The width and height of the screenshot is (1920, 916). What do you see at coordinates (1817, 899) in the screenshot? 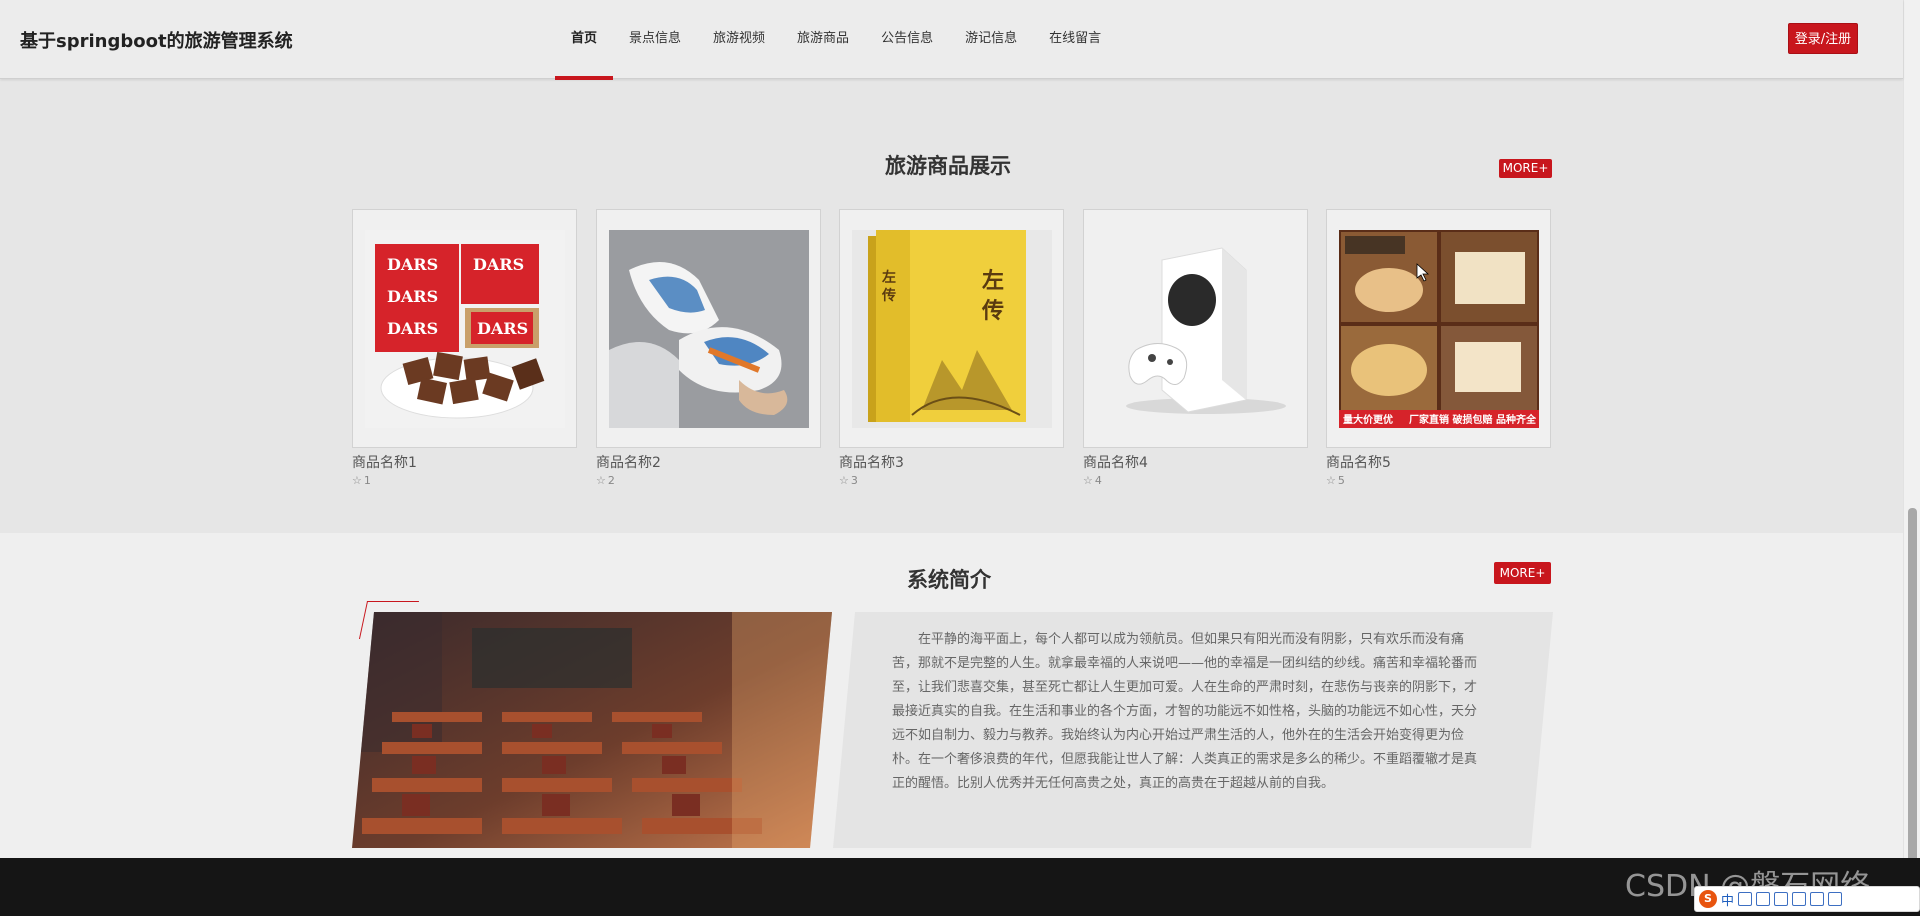
I see `emoji-icon` at bounding box center [1817, 899].